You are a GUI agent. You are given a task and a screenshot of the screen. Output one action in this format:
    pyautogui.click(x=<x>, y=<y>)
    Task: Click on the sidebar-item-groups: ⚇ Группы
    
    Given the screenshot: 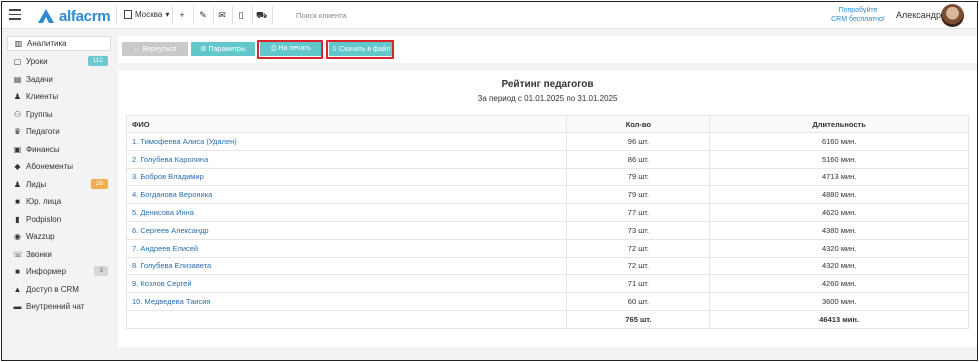 What is the action you would take?
    pyautogui.click(x=59, y=114)
    